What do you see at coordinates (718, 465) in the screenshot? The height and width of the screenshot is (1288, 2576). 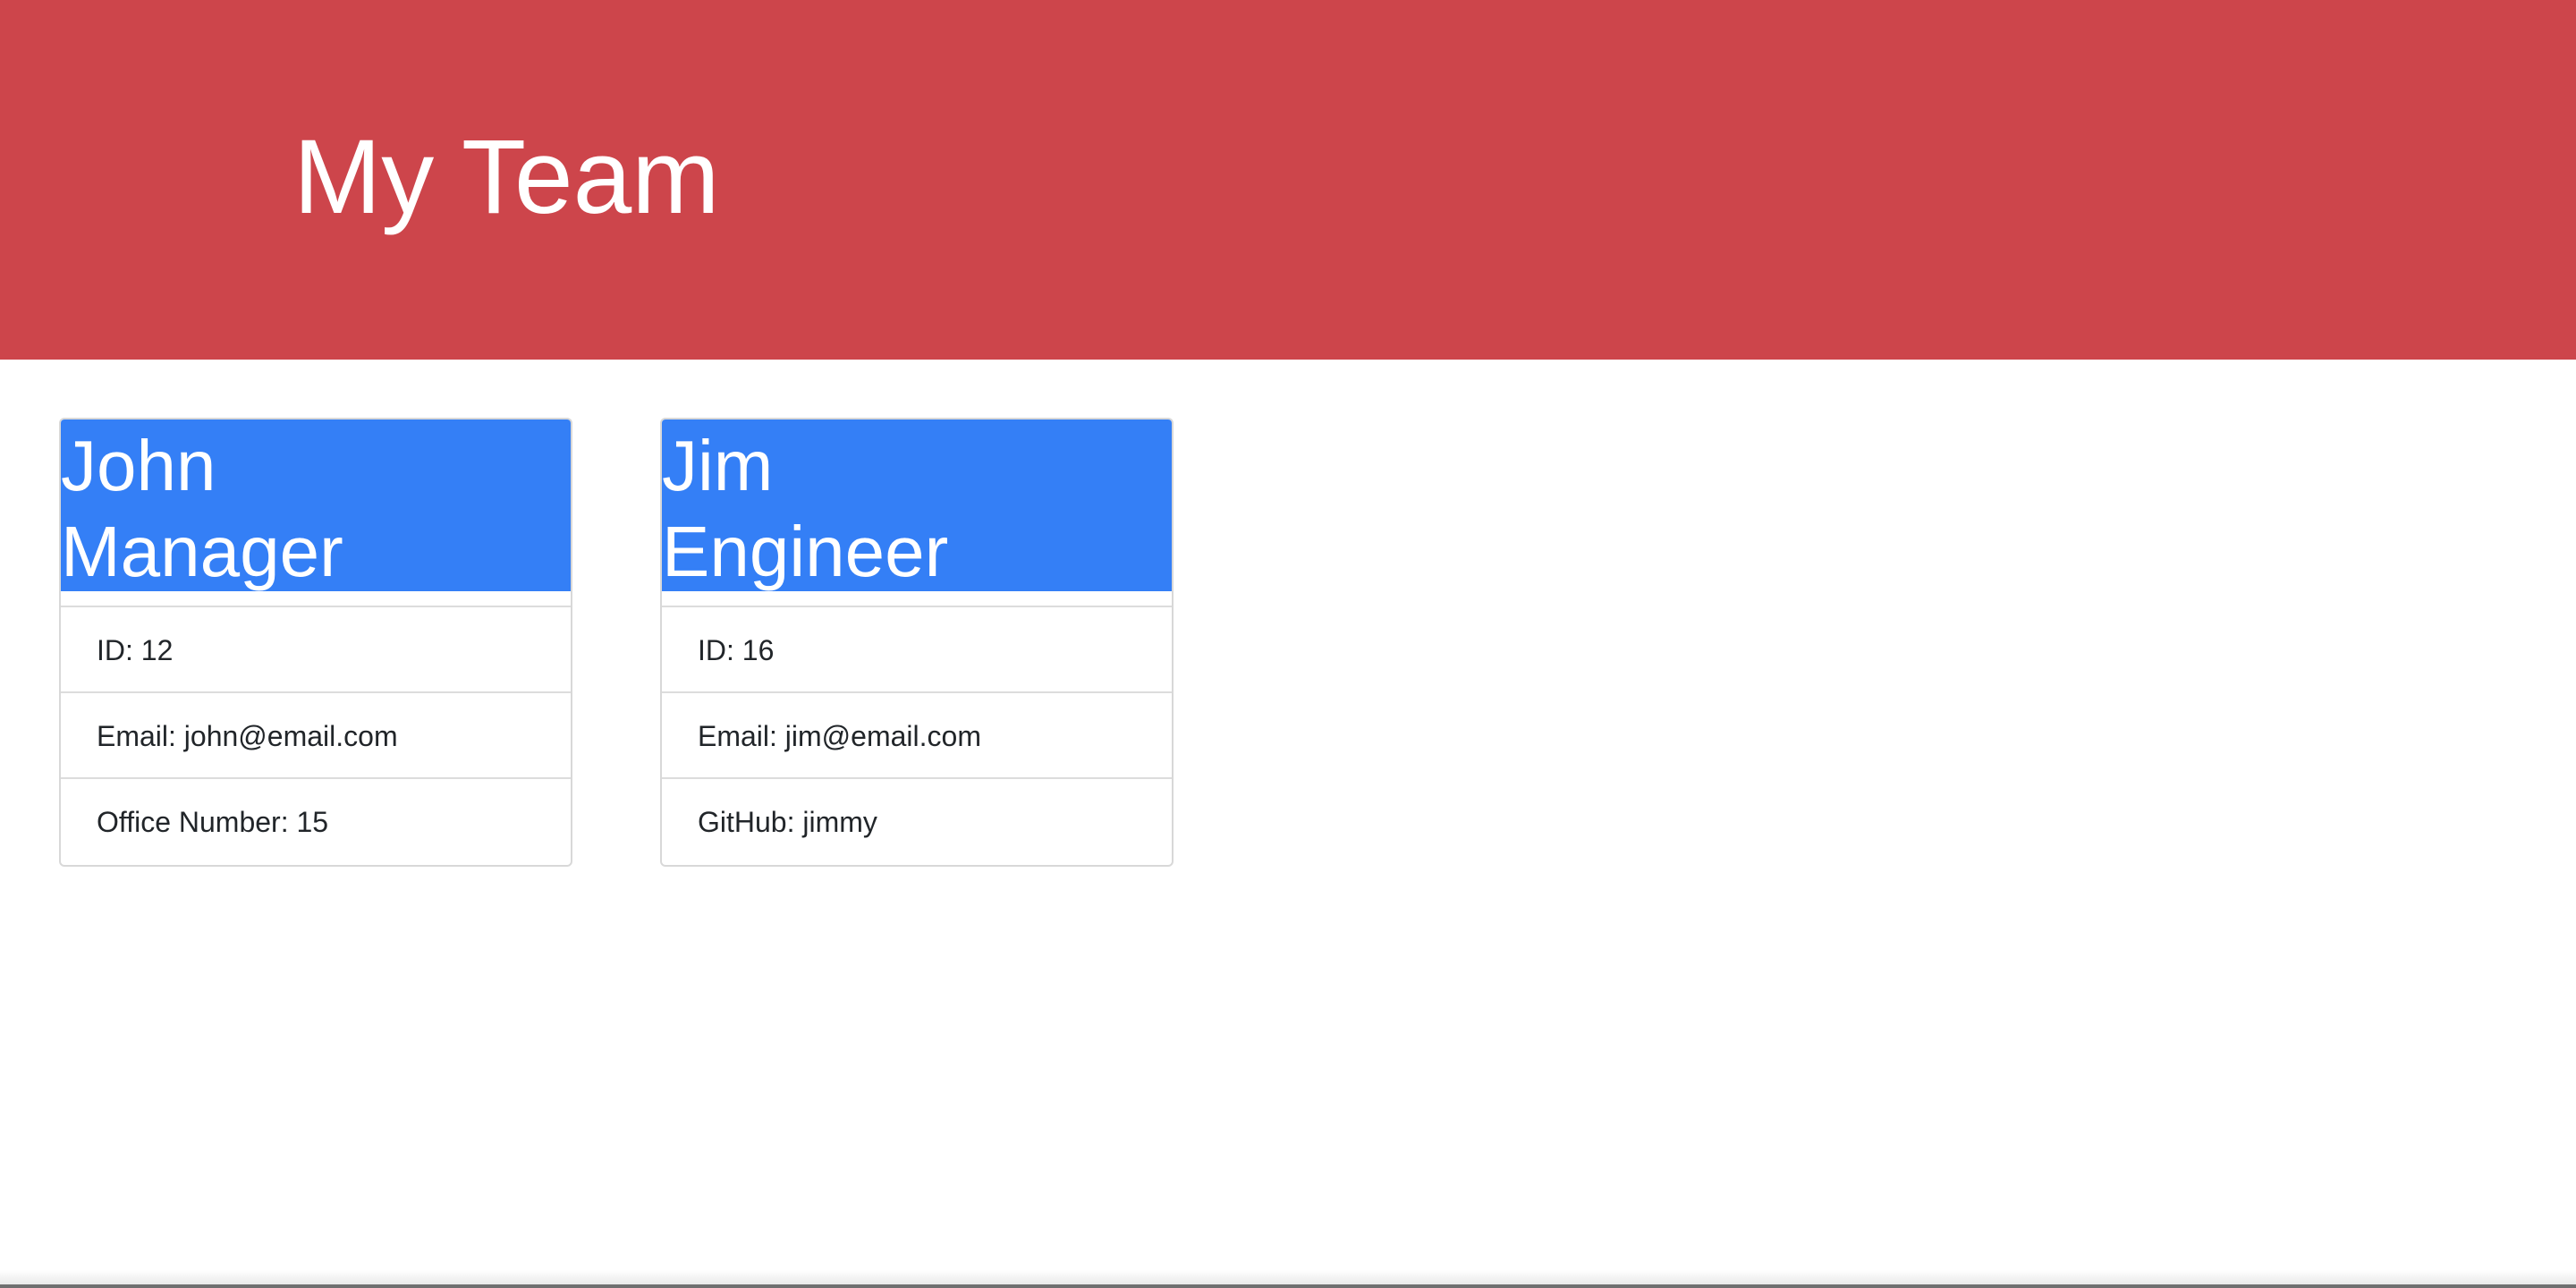 I see `employee-name: Jim` at bounding box center [718, 465].